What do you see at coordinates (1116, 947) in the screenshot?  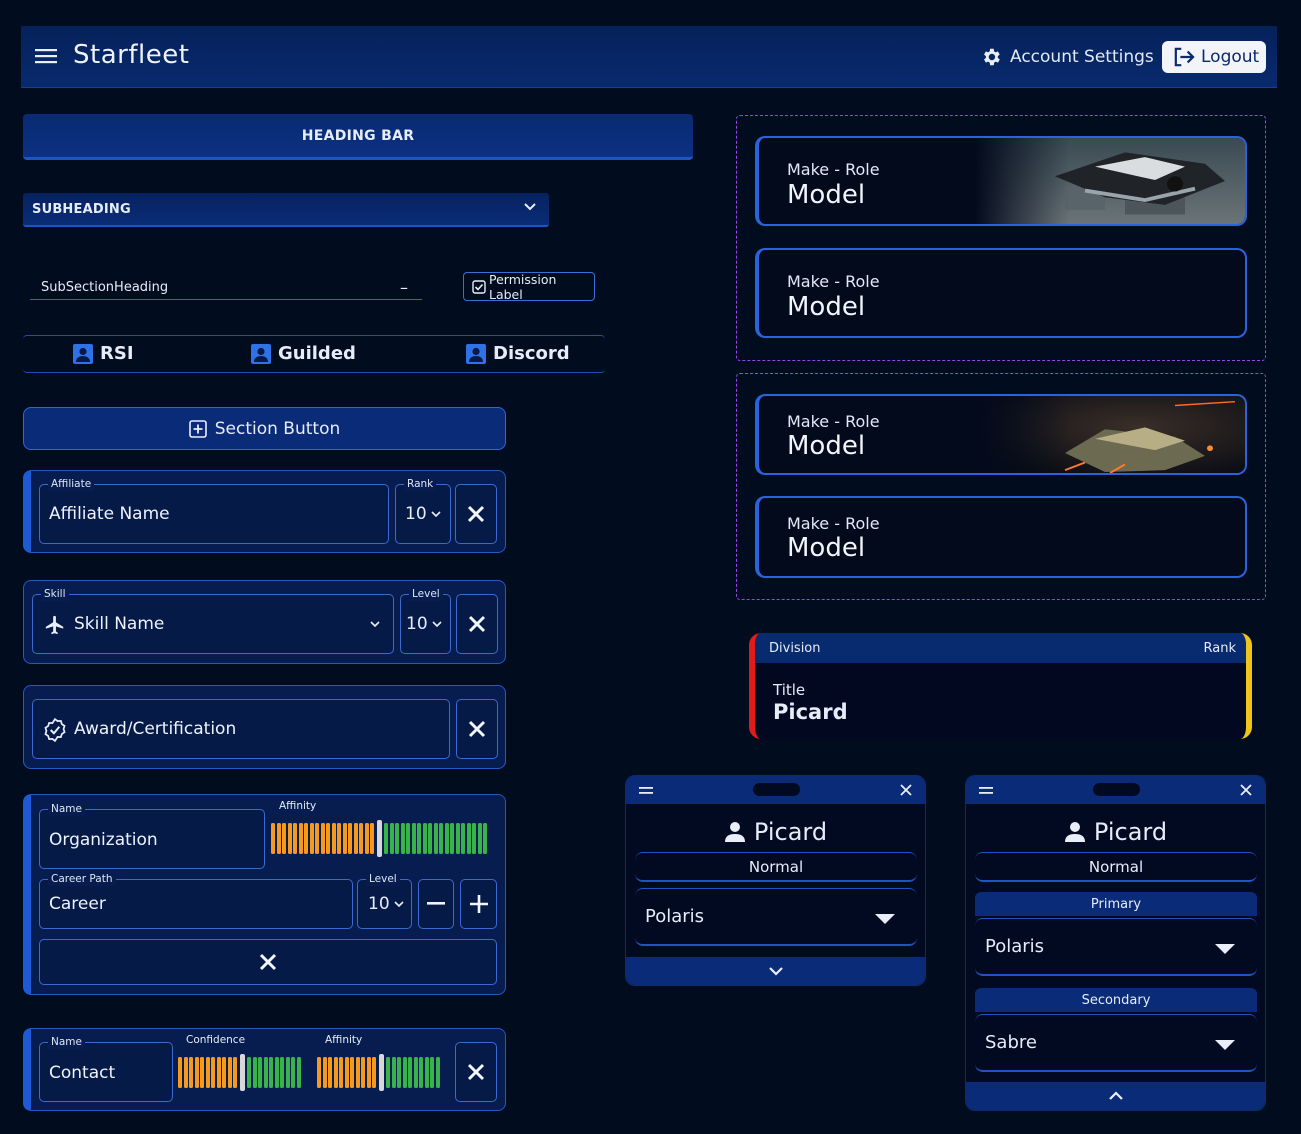 I see `primary-ship-dropdown: Polaris` at bounding box center [1116, 947].